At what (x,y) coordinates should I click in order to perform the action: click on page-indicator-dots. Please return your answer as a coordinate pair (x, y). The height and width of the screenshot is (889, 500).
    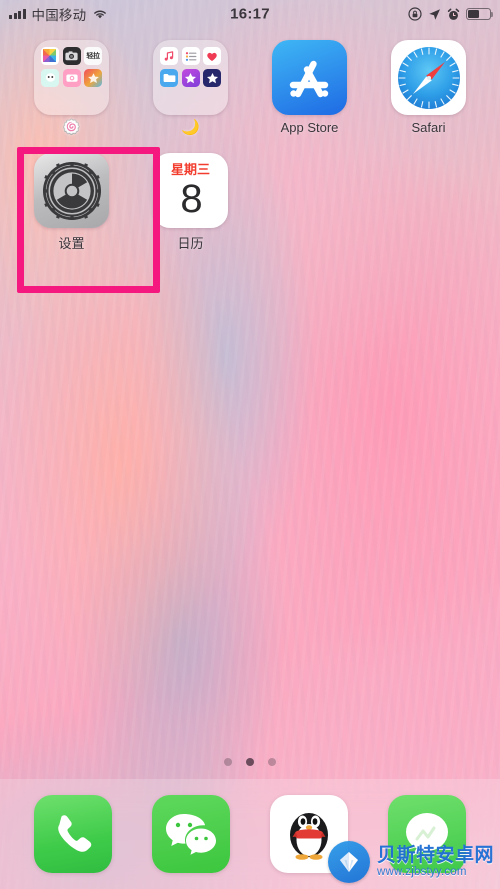
    Looking at the image, I should click on (250, 762).